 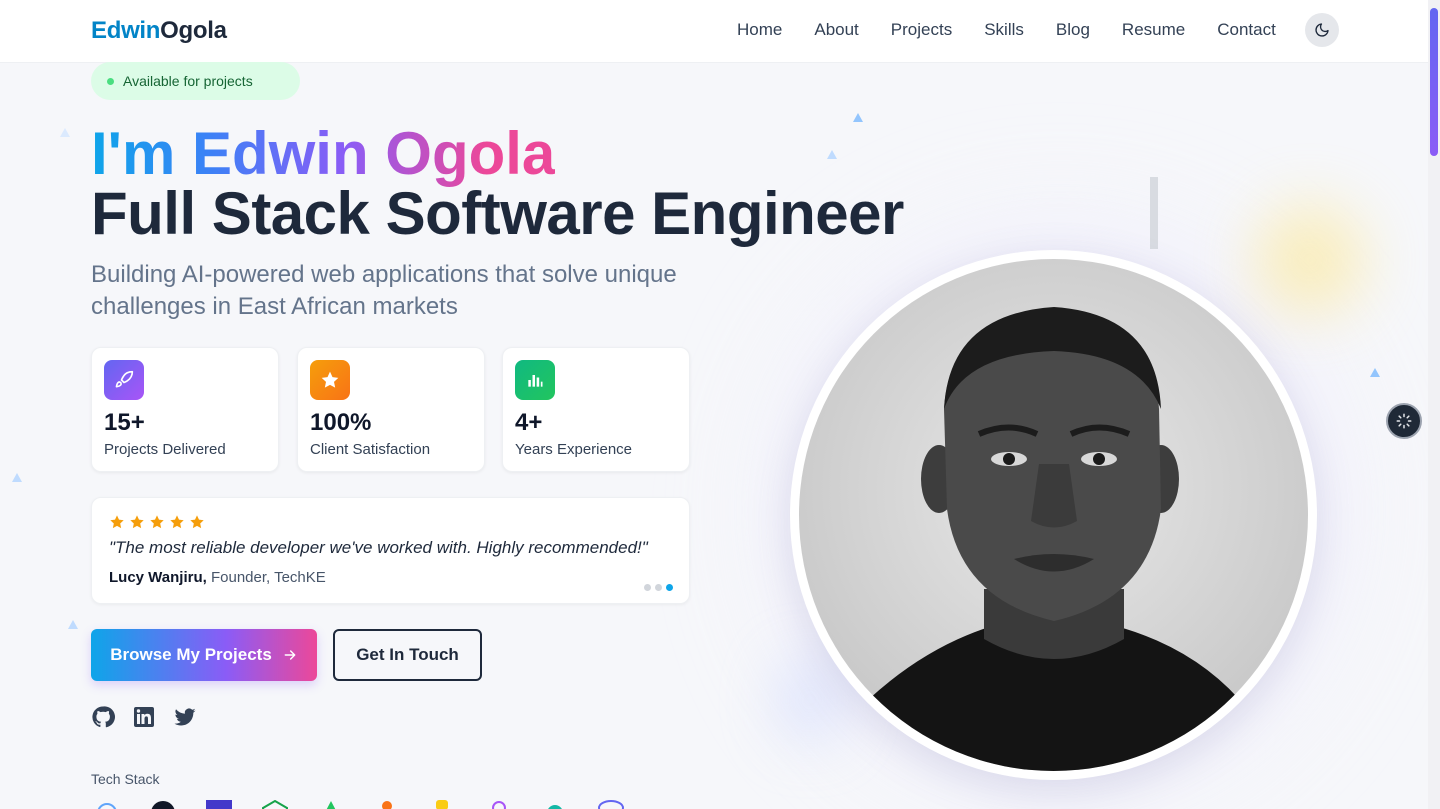 I want to click on hero-role: Full Stack Software Engineer, so click(x=497, y=213).